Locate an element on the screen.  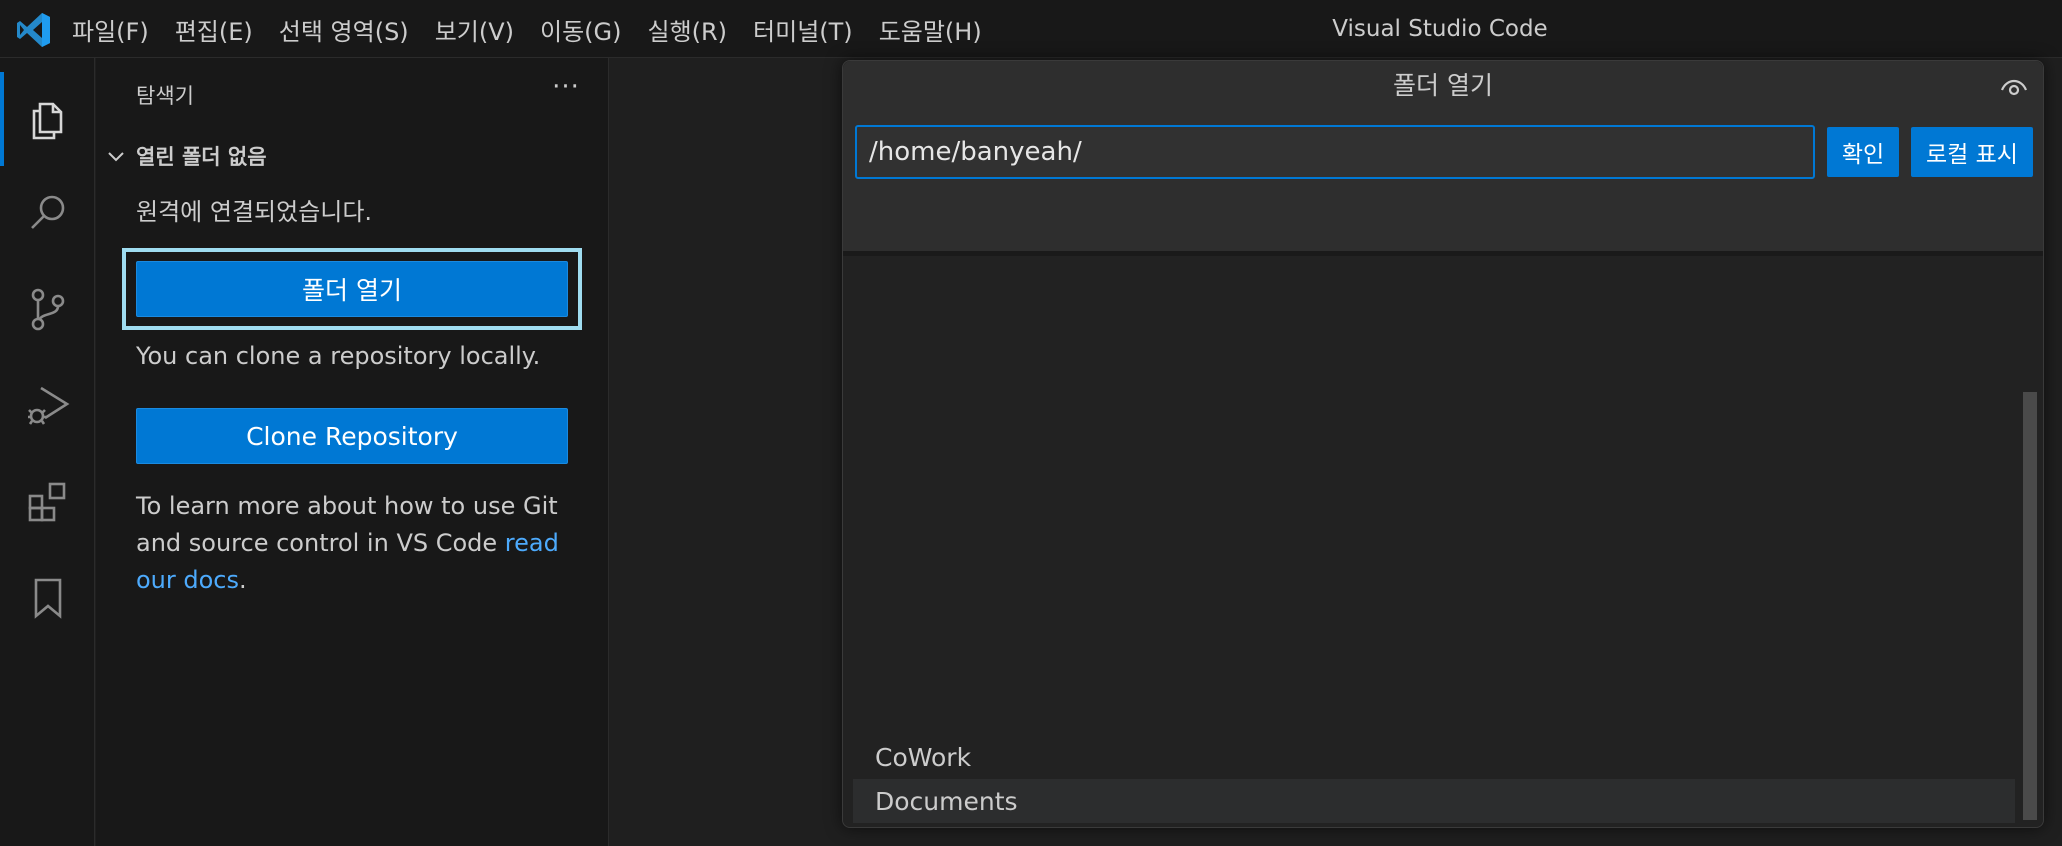
open-folder-button: 폴더 열기 is located at coordinates (352, 289).